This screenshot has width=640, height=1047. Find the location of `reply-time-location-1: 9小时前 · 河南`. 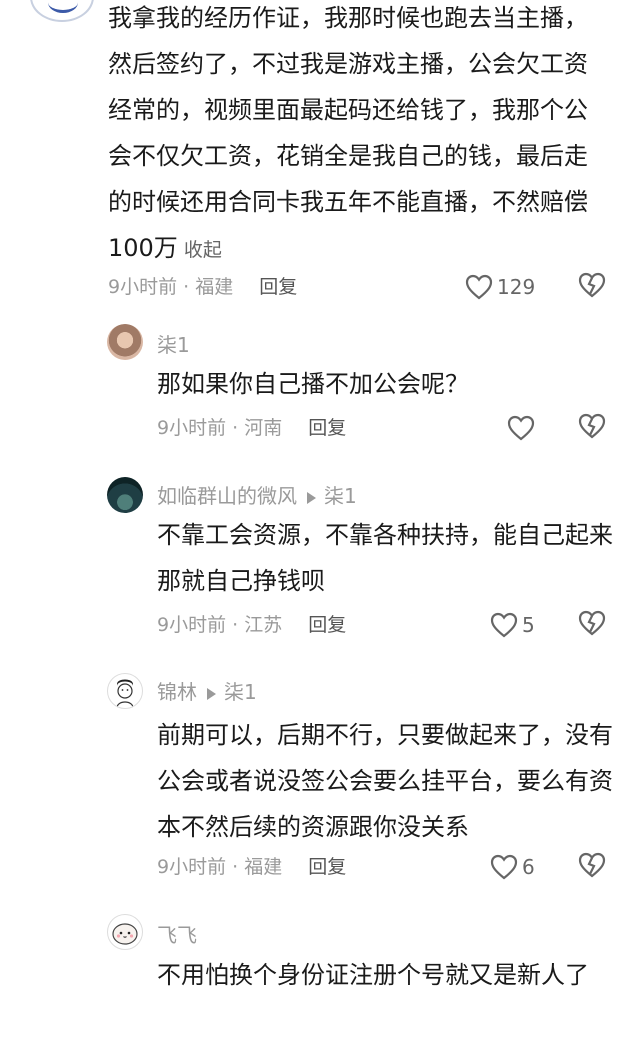

reply-time-location-1: 9小时前 · 河南 is located at coordinates (220, 428).